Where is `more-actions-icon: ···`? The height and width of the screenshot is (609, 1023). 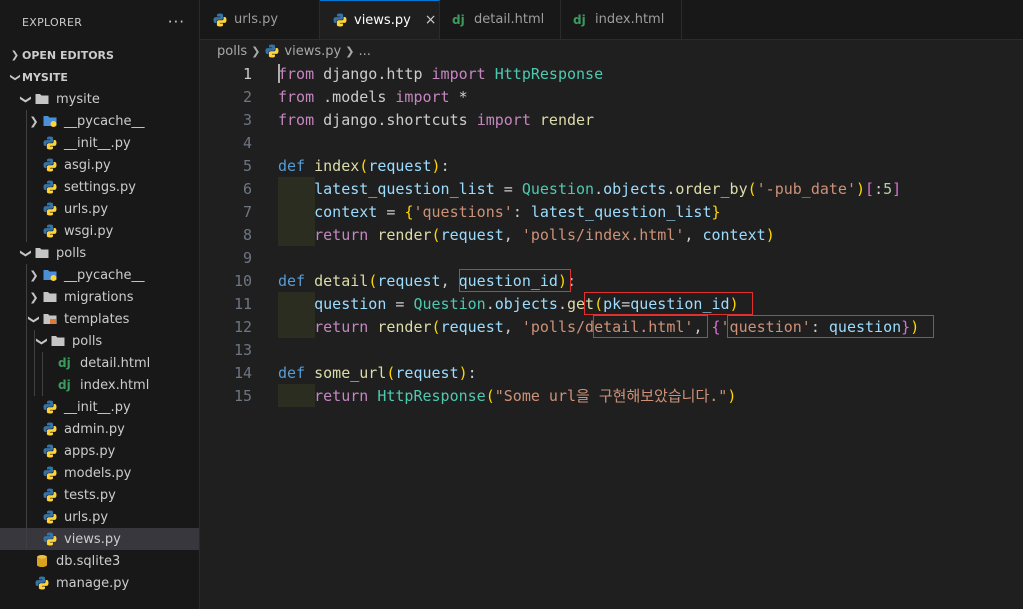 more-actions-icon: ··· is located at coordinates (176, 22).